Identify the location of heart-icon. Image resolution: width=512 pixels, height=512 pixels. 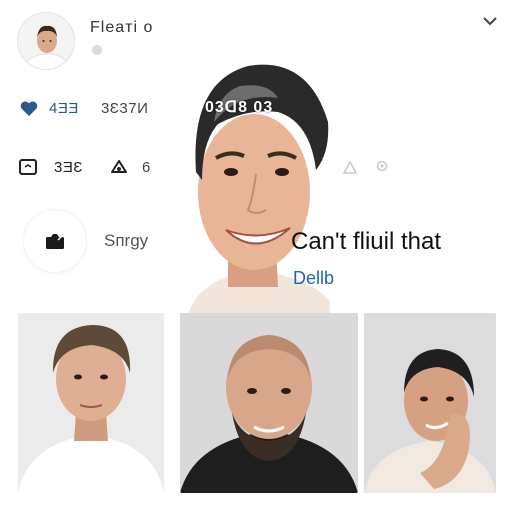
(29, 109).